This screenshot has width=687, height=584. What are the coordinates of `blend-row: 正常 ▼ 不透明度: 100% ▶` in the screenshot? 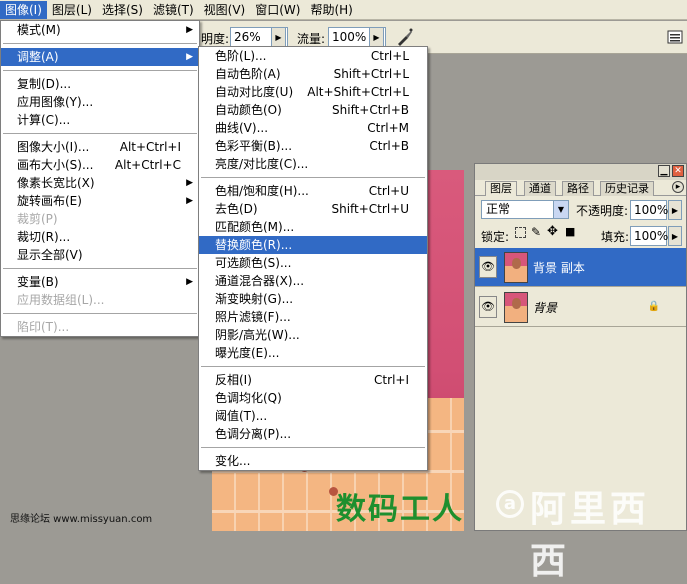 It's located at (580, 209).